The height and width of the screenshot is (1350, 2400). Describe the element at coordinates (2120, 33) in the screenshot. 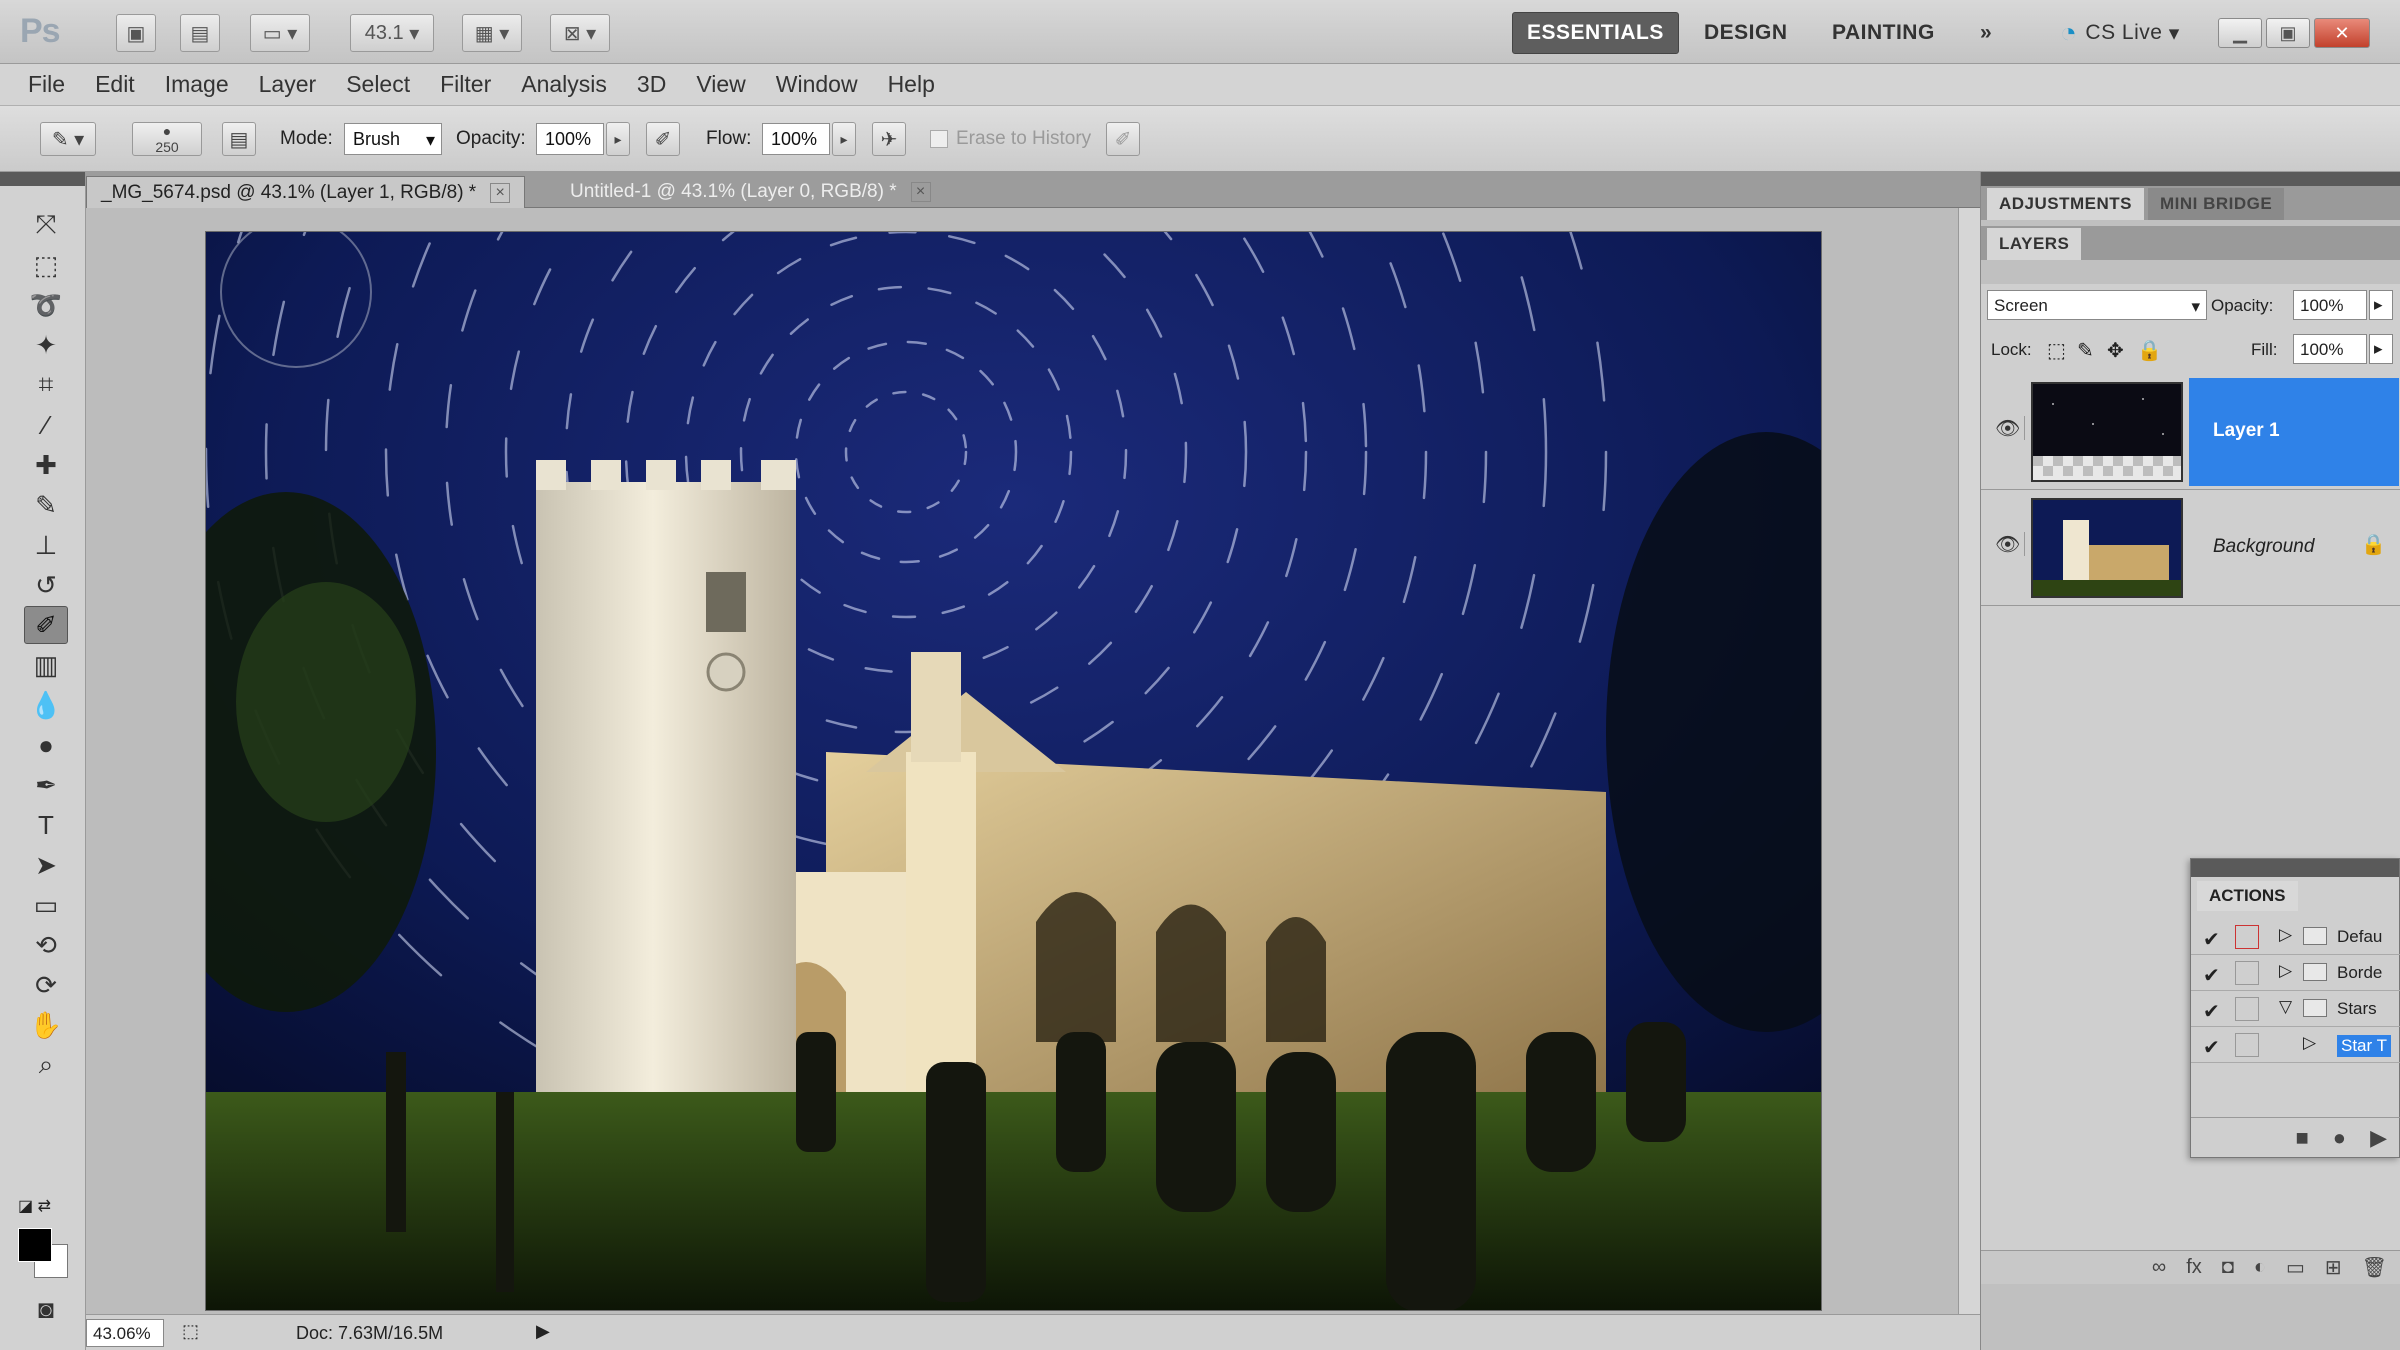

I see `cs-live-button: ◔ CS Live ▾` at that location.